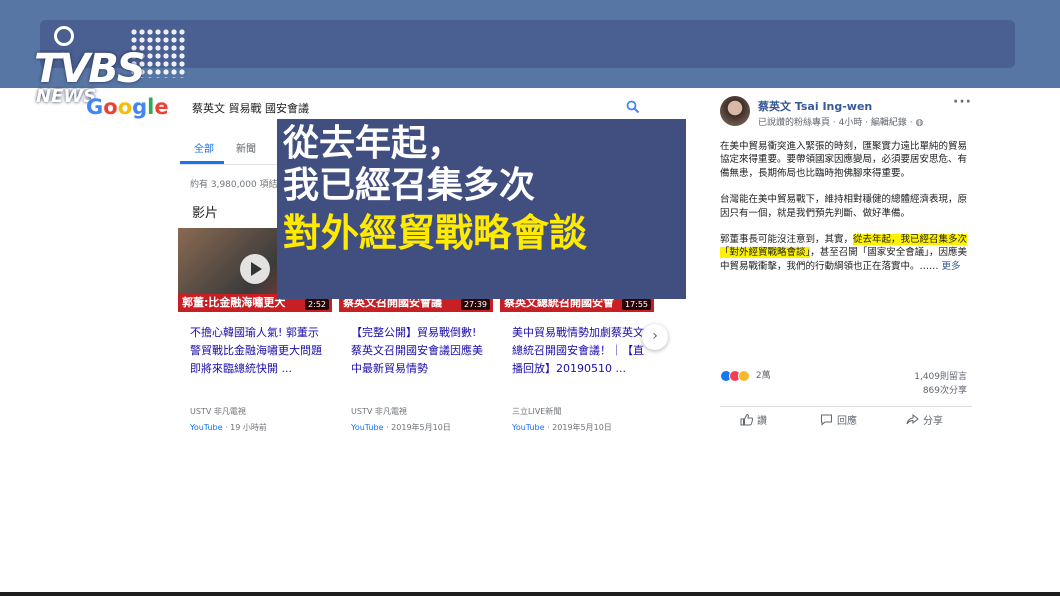  Describe the element at coordinates (234, 185) in the screenshot. I see `results-count: 約有 3,980,000 項結` at that location.